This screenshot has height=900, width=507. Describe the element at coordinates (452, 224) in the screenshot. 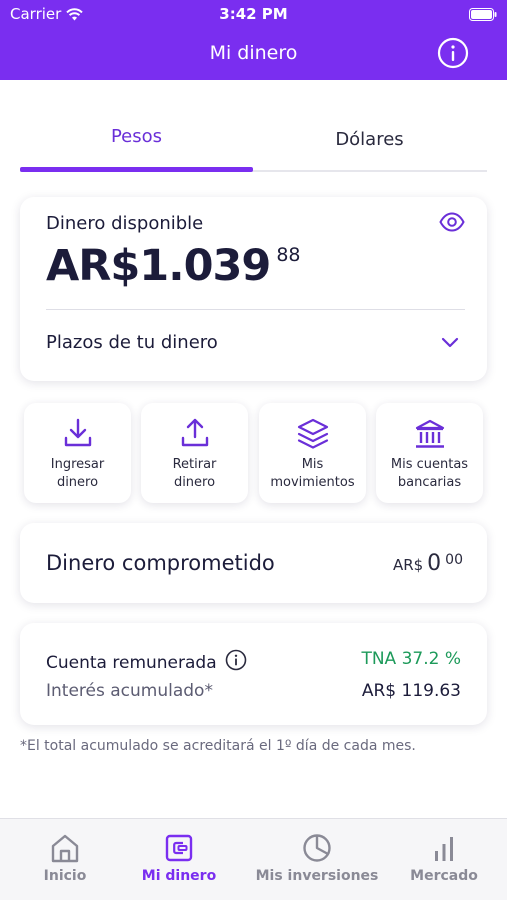

I see `eye-icon` at that location.